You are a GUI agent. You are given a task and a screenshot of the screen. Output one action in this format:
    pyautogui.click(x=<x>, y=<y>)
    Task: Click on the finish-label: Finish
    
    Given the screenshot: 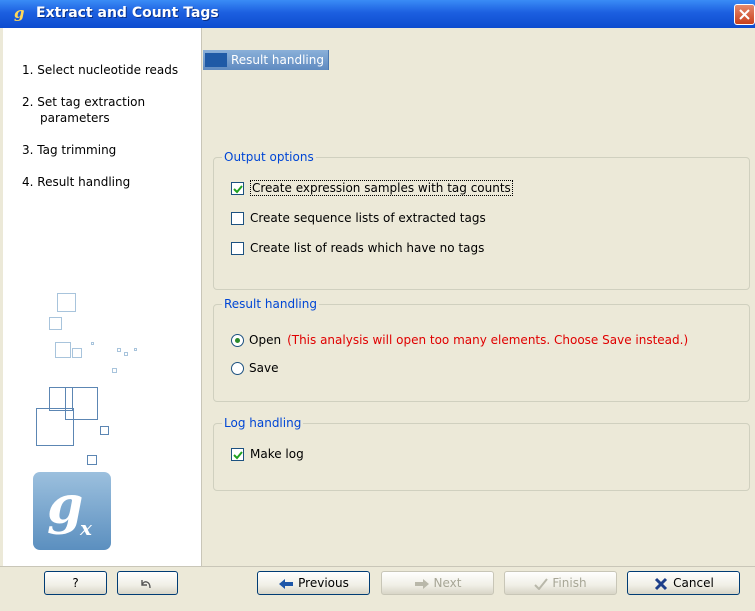 What is the action you would take?
    pyautogui.click(x=569, y=583)
    